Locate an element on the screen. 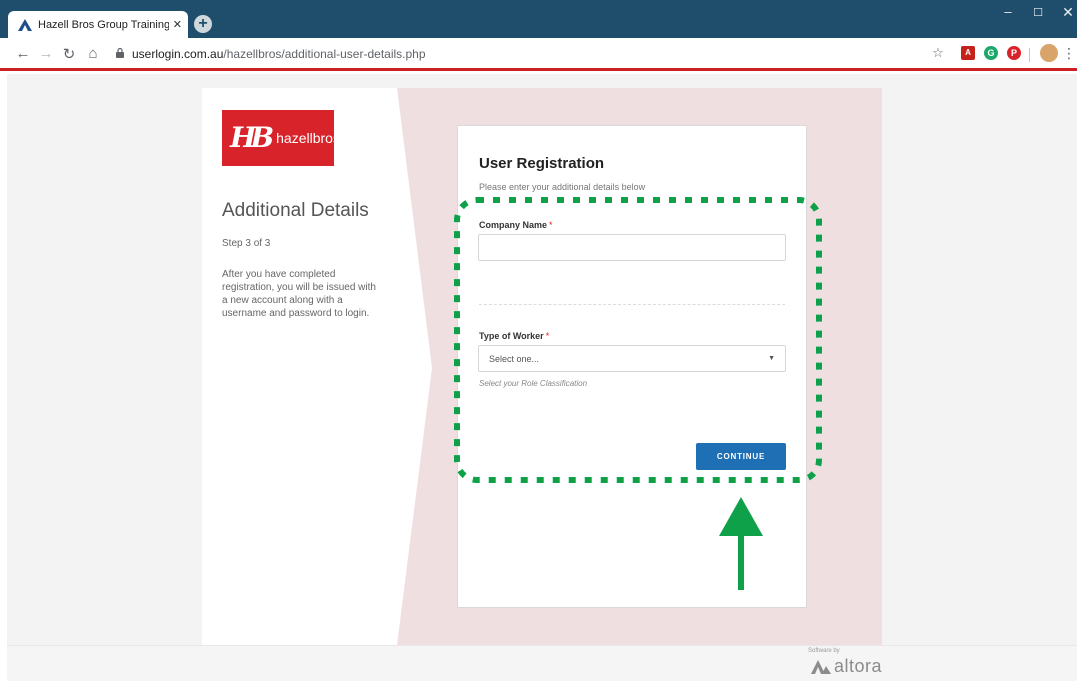  step-indicator: Step 3 of 3 is located at coordinates (246, 243).